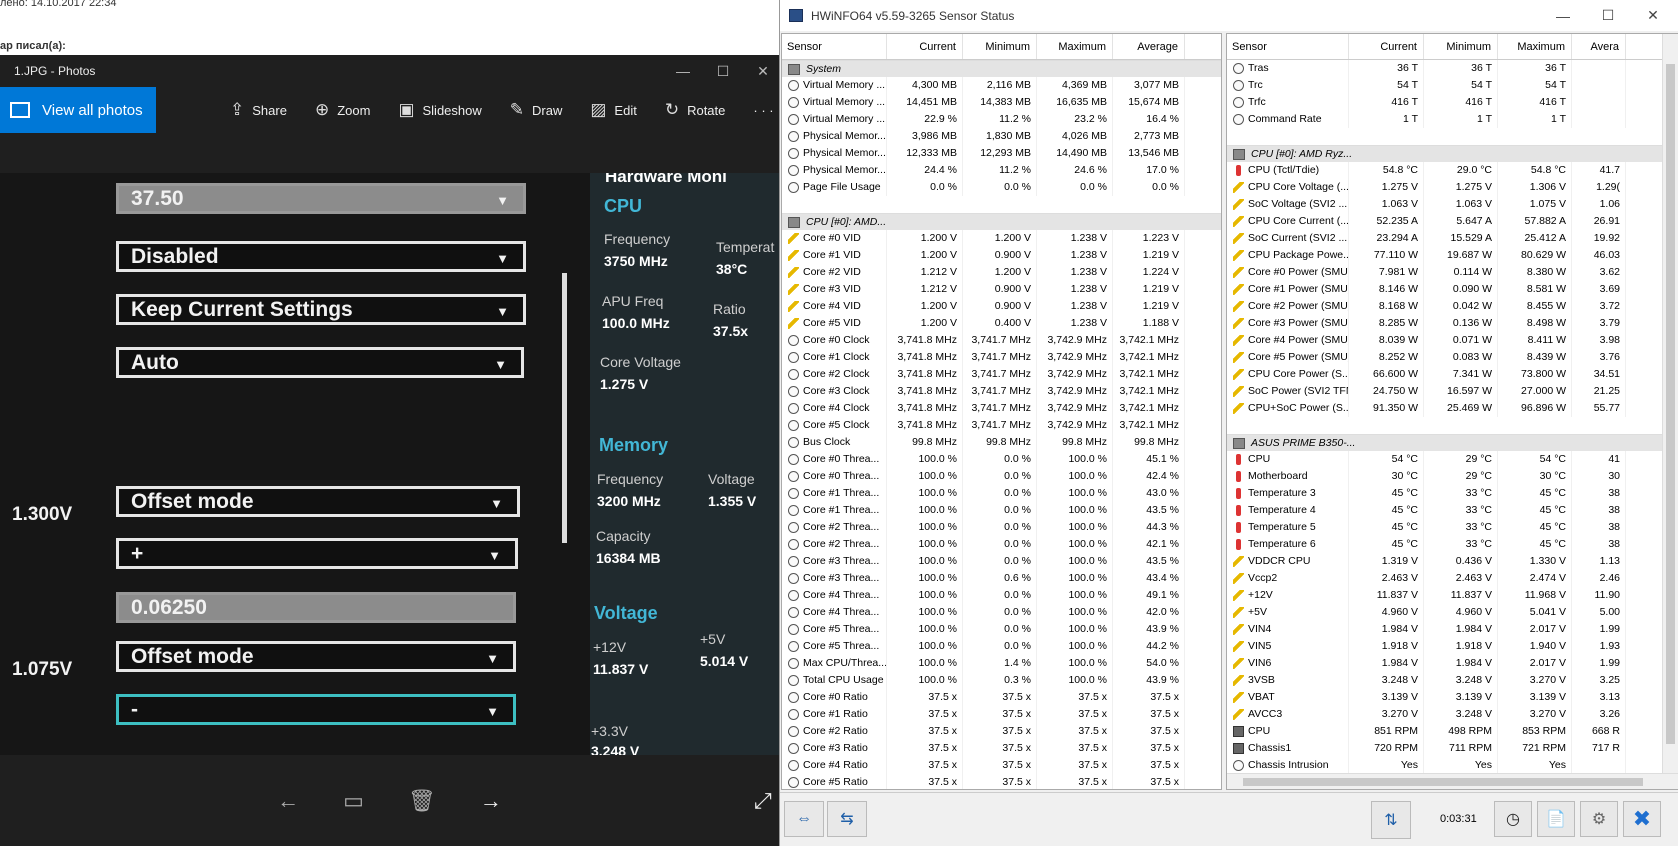 This screenshot has height=846, width=1678. Describe the element at coordinates (1452, 459) in the screenshot. I see `sensor-row: CPU 54 °C 29 °C 54 °C 41` at that location.